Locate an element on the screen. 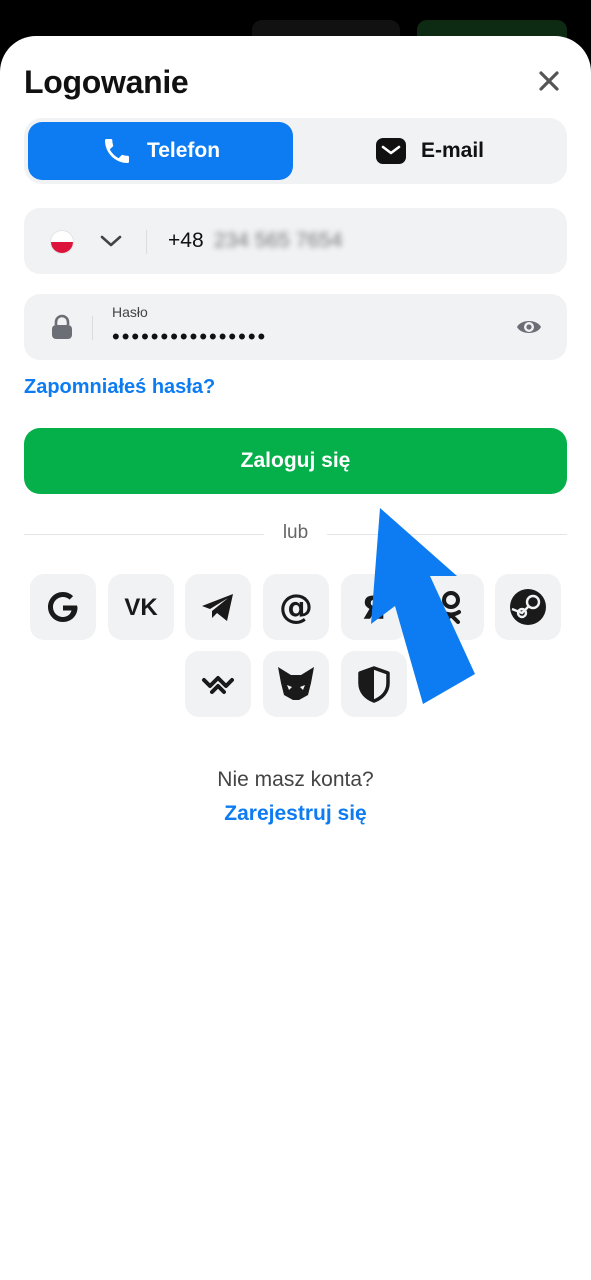 The height and width of the screenshot is (1280, 591). poland-flag-icon is located at coordinates (62, 242).